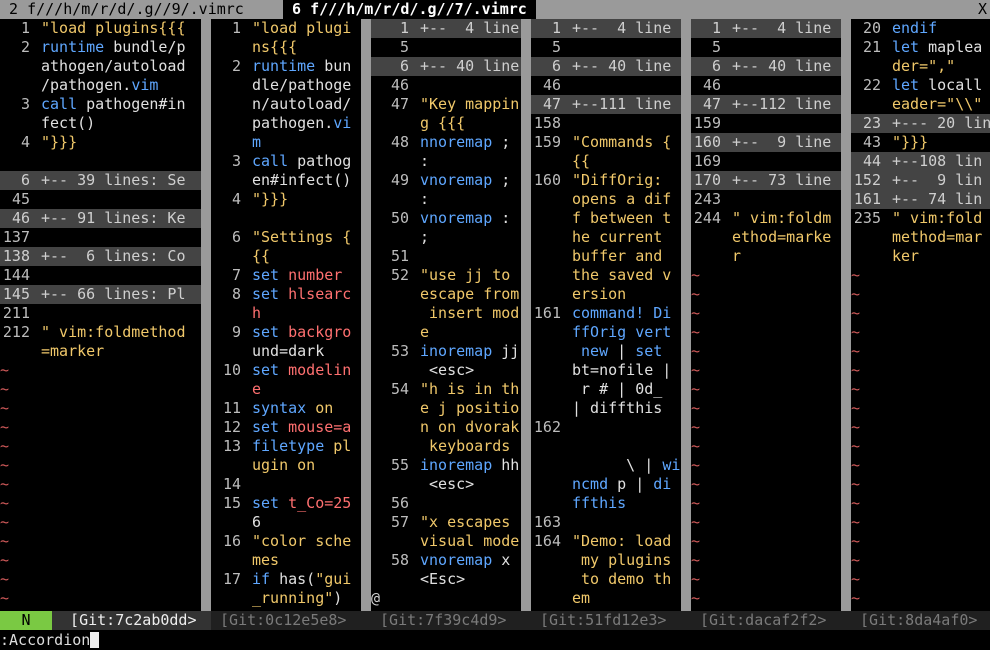 Image resolution: width=990 pixels, height=650 pixels. What do you see at coordinates (100, 180) in the screenshot?
I see `fold-line: 6 +-- 39 lines: Se` at bounding box center [100, 180].